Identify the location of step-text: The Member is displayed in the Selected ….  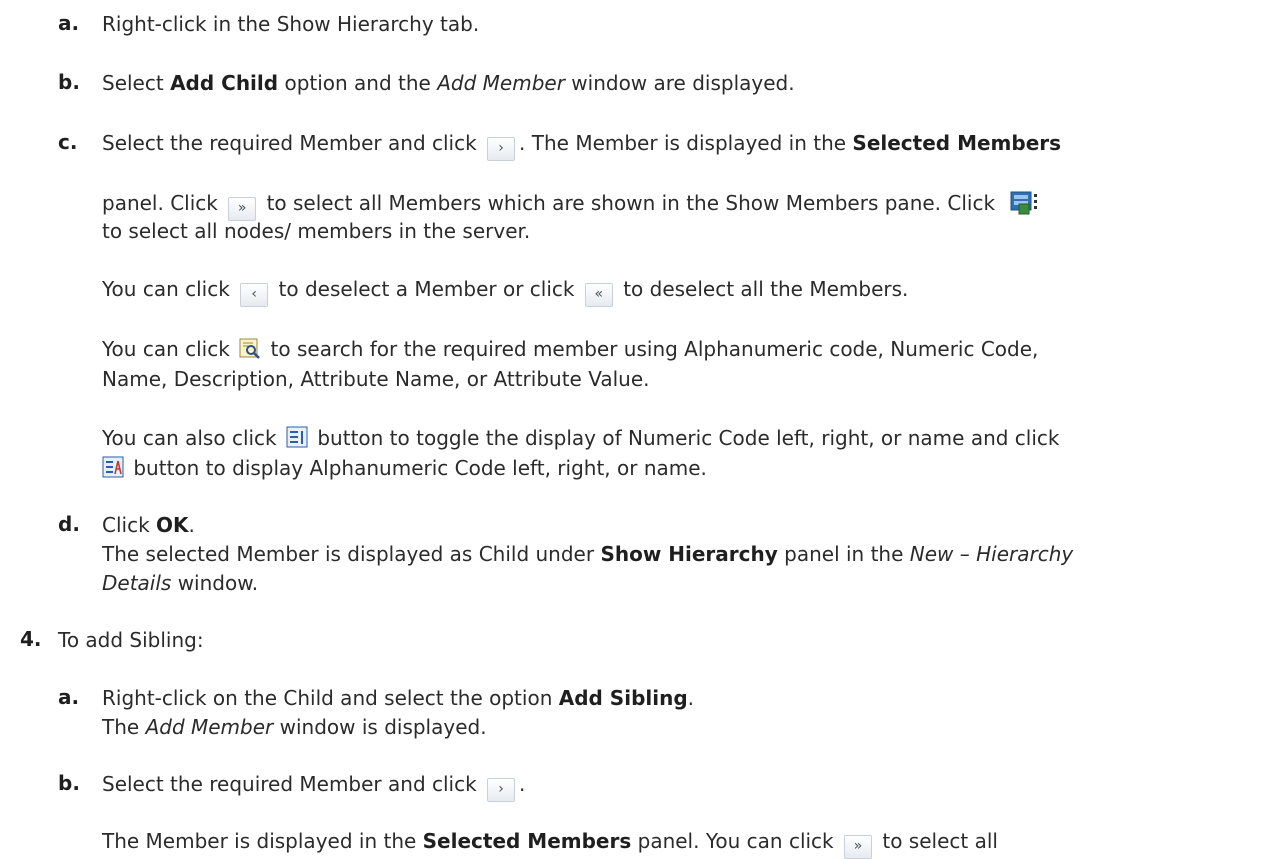
(550, 843).